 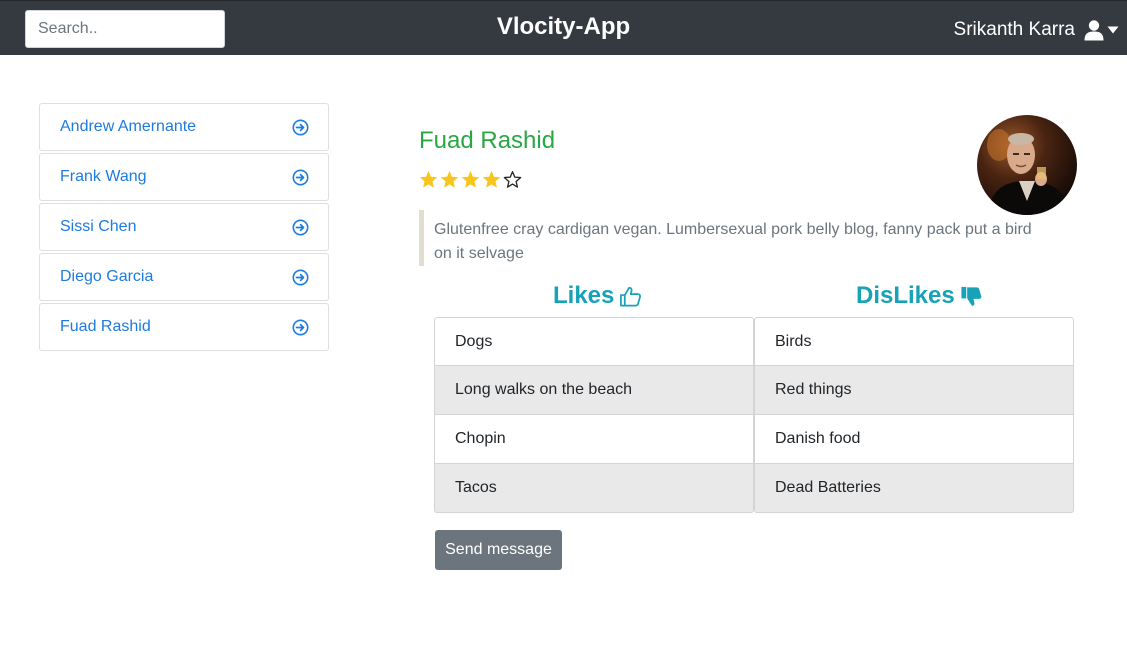 I want to click on like-item: Dogs, so click(x=594, y=341).